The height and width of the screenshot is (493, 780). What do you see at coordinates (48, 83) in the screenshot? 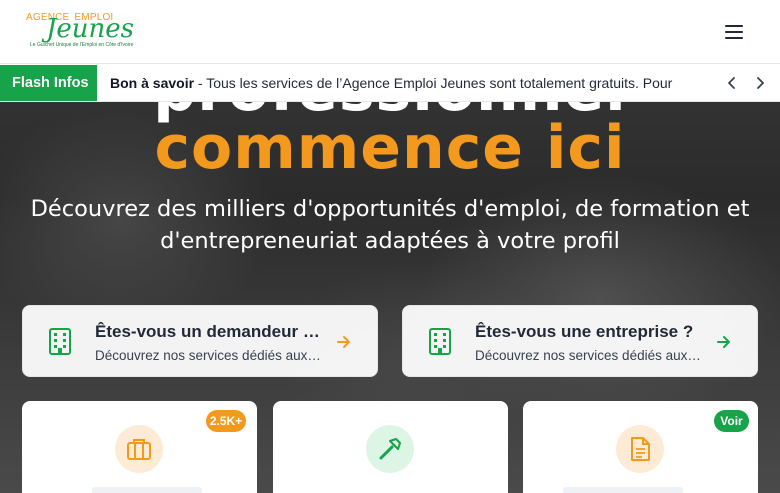
I see `flash-label: Flash Infos` at bounding box center [48, 83].